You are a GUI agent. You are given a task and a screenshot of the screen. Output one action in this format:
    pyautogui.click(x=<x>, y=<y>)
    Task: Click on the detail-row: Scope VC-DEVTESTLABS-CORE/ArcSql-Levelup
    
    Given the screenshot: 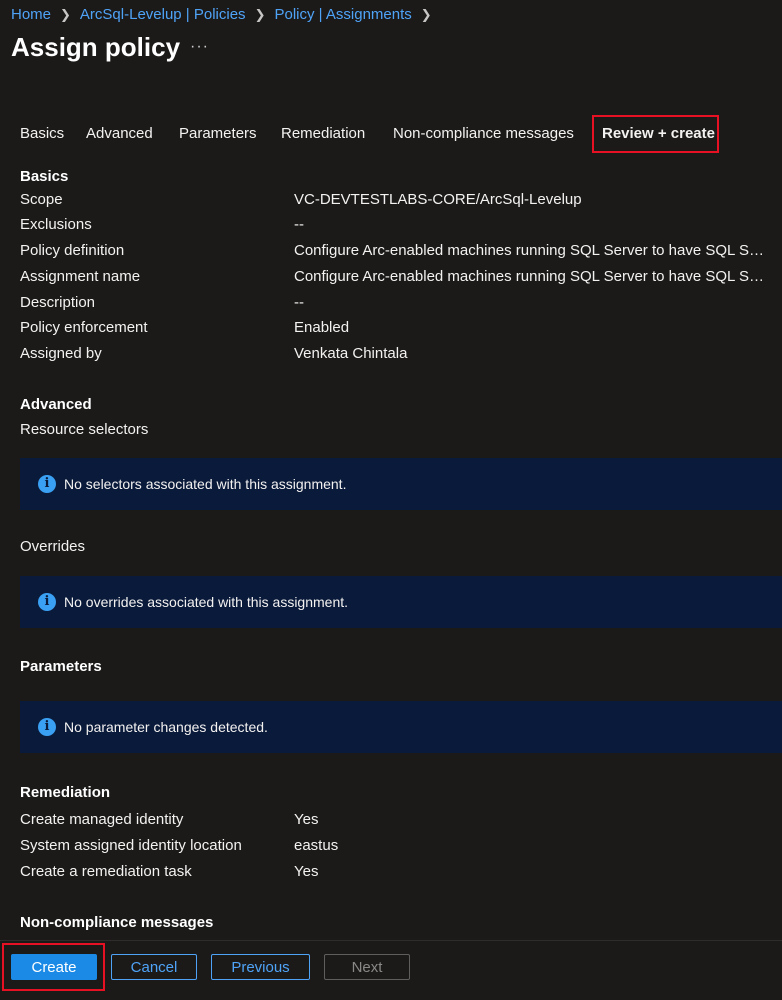 What is the action you would take?
    pyautogui.click(x=395, y=200)
    